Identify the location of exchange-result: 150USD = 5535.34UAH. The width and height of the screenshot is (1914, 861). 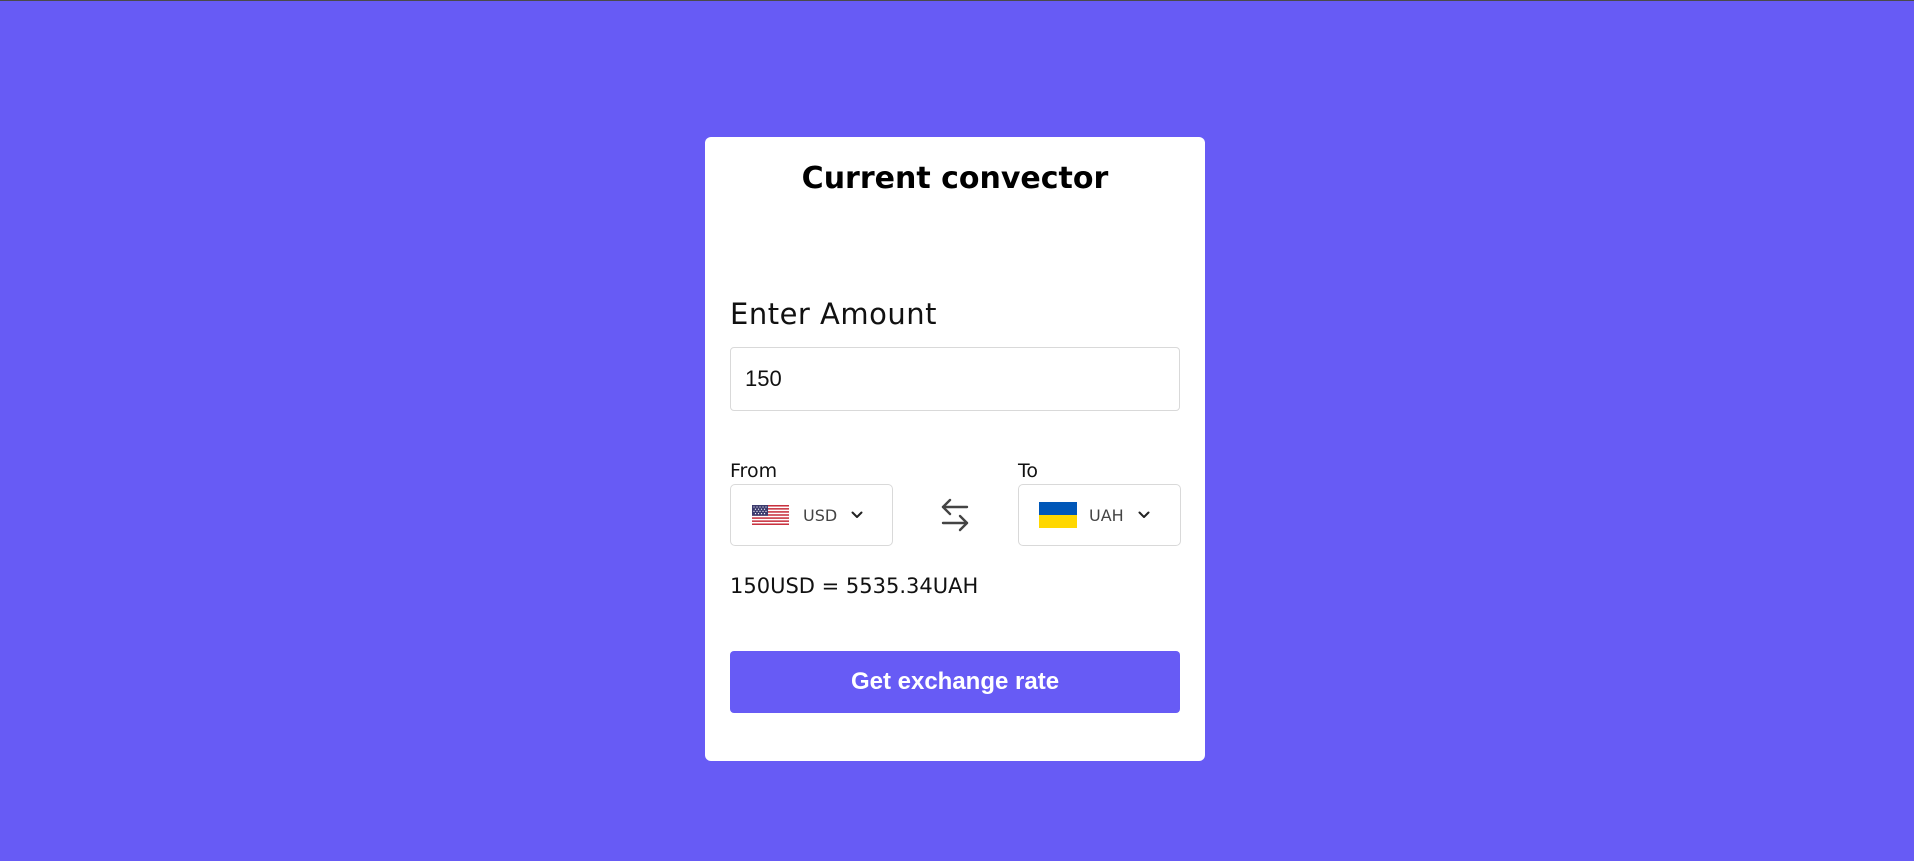
(854, 586).